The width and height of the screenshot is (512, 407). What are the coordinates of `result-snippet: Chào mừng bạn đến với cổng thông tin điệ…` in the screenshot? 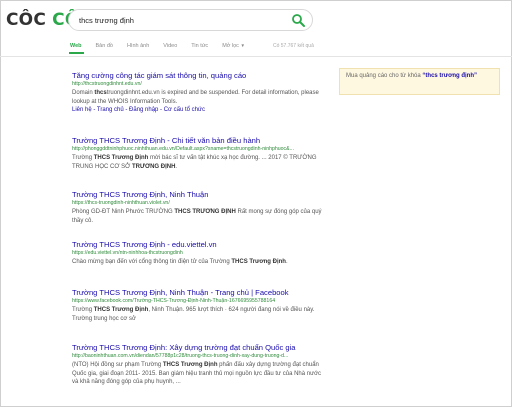 It's located at (199, 262).